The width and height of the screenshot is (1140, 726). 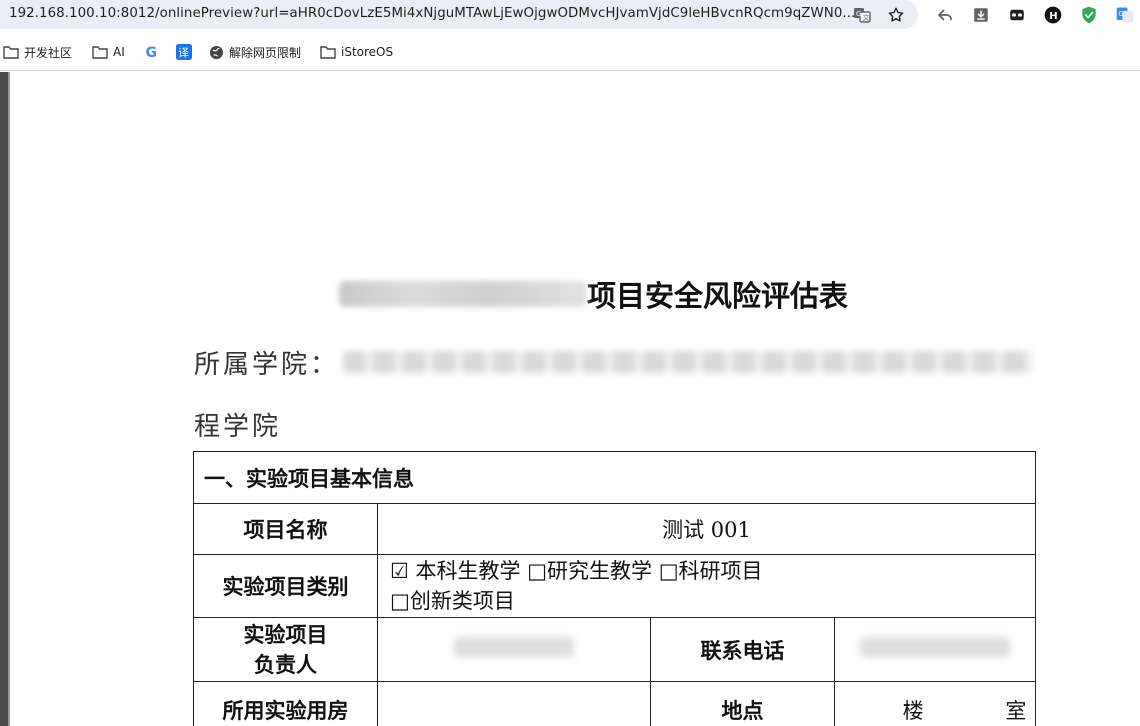 I want to click on bookmarks-bar: 开发社区 AI G 译 解除网页限制 iStoreOS, so click(x=570, y=51).